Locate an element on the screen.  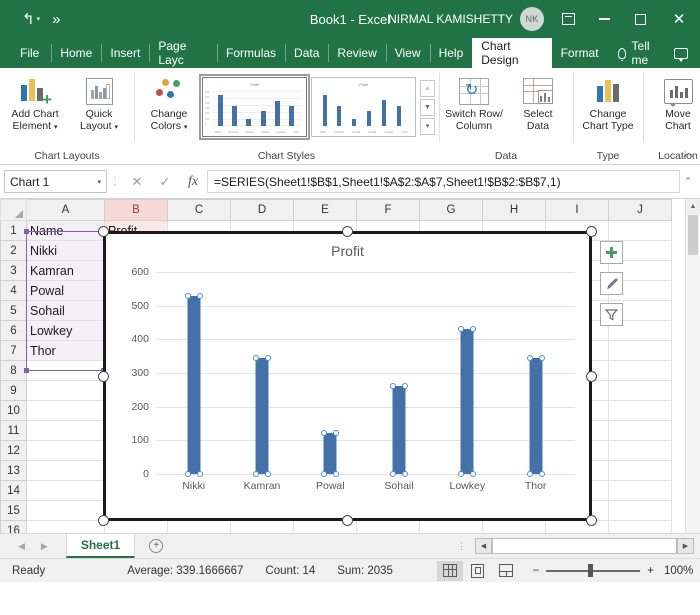
chart-styles-button is located at coordinates (611, 283).